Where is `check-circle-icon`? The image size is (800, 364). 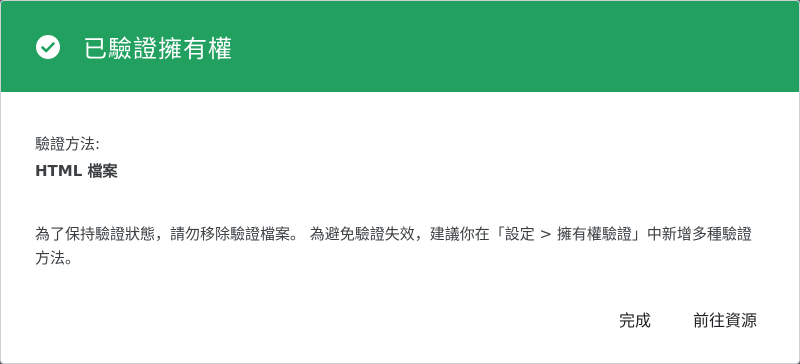 check-circle-icon is located at coordinates (48, 47).